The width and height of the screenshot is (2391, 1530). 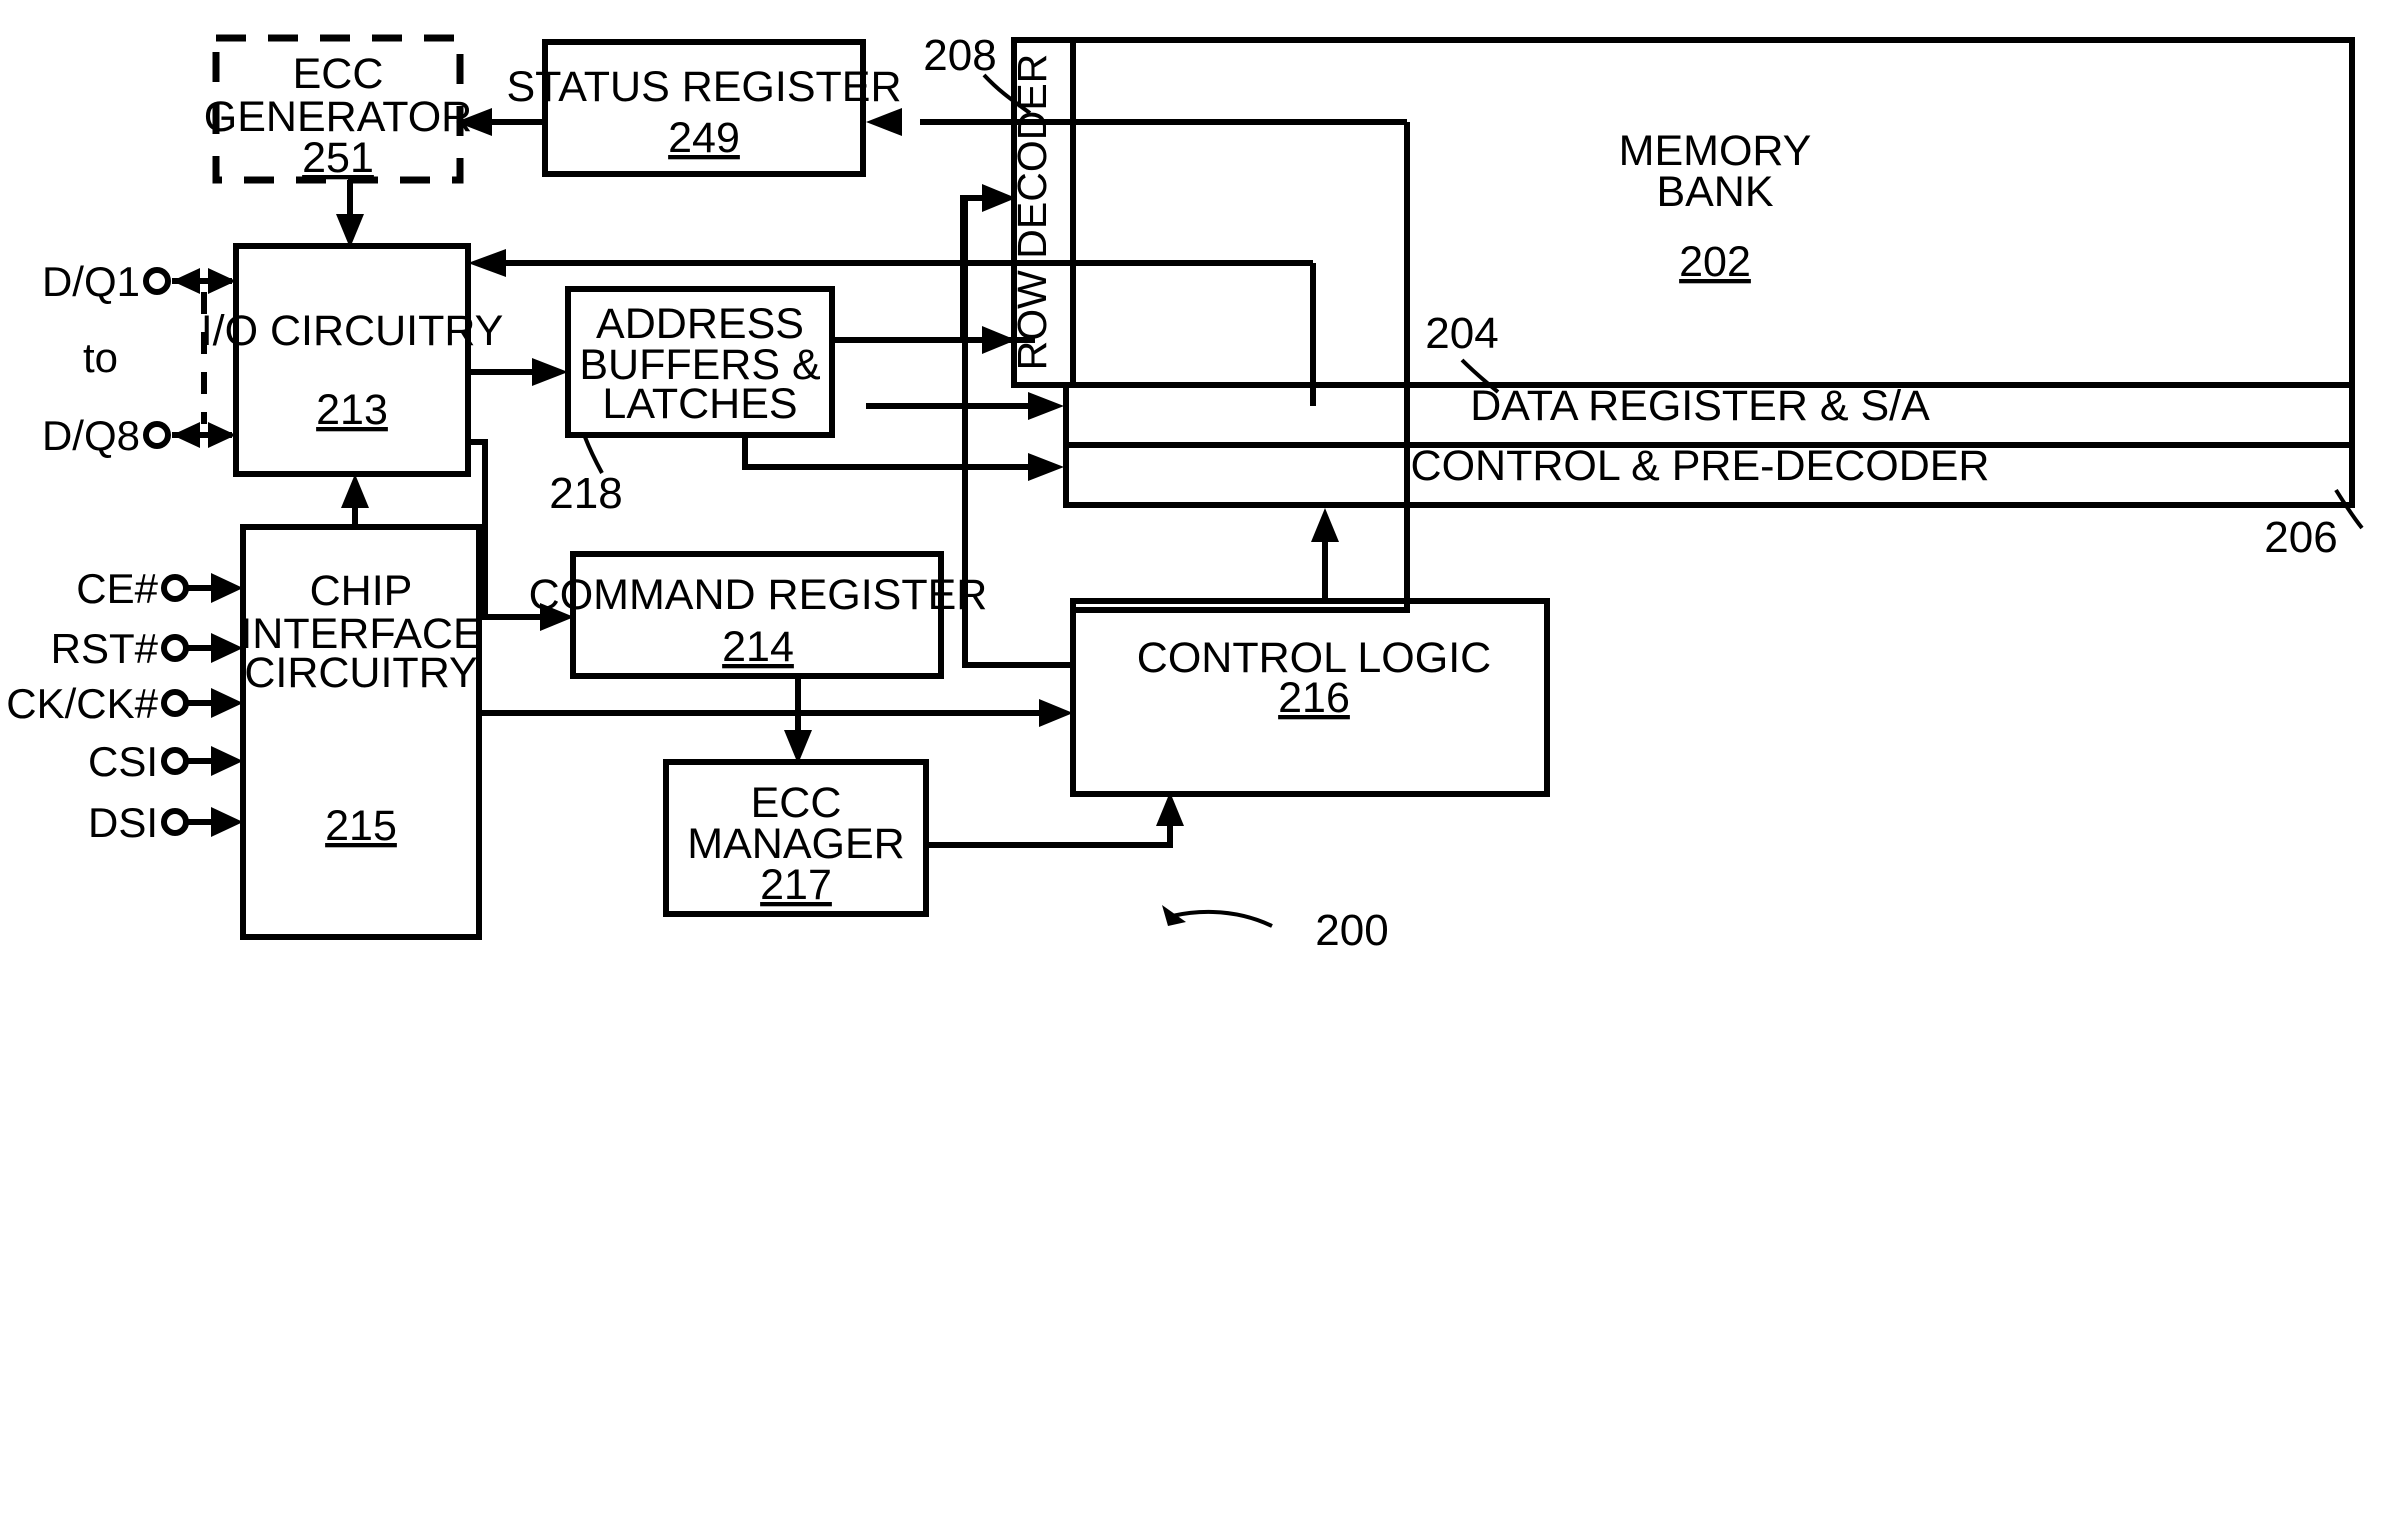 I want to click on arrow-dq1-right, so click(x=222, y=281).